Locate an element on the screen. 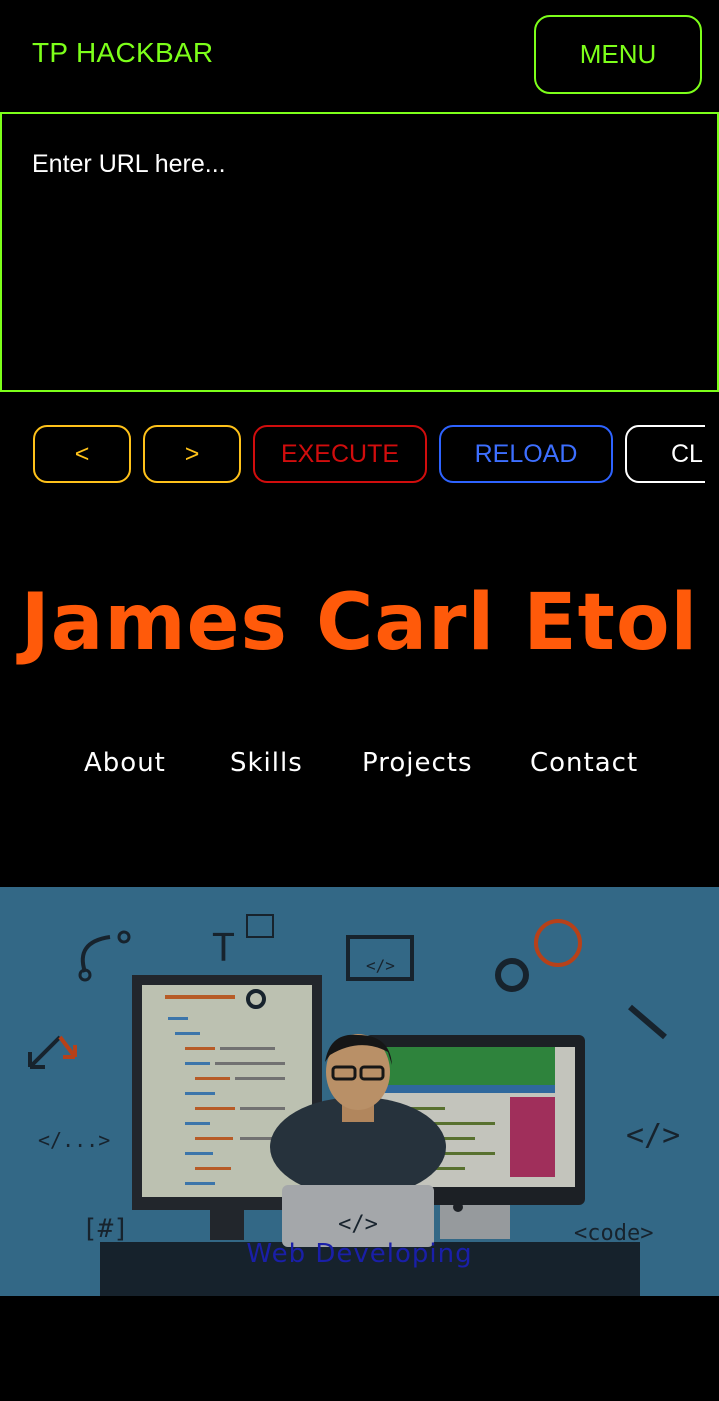 This screenshot has height=1401, width=719. nav-link-about: About is located at coordinates (125, 763).